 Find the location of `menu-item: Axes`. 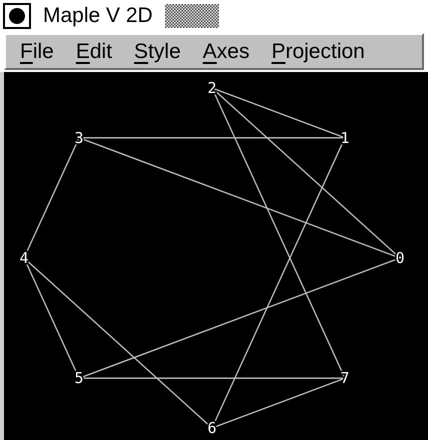

menu-item: Axes is located at coordinates (226, 51).